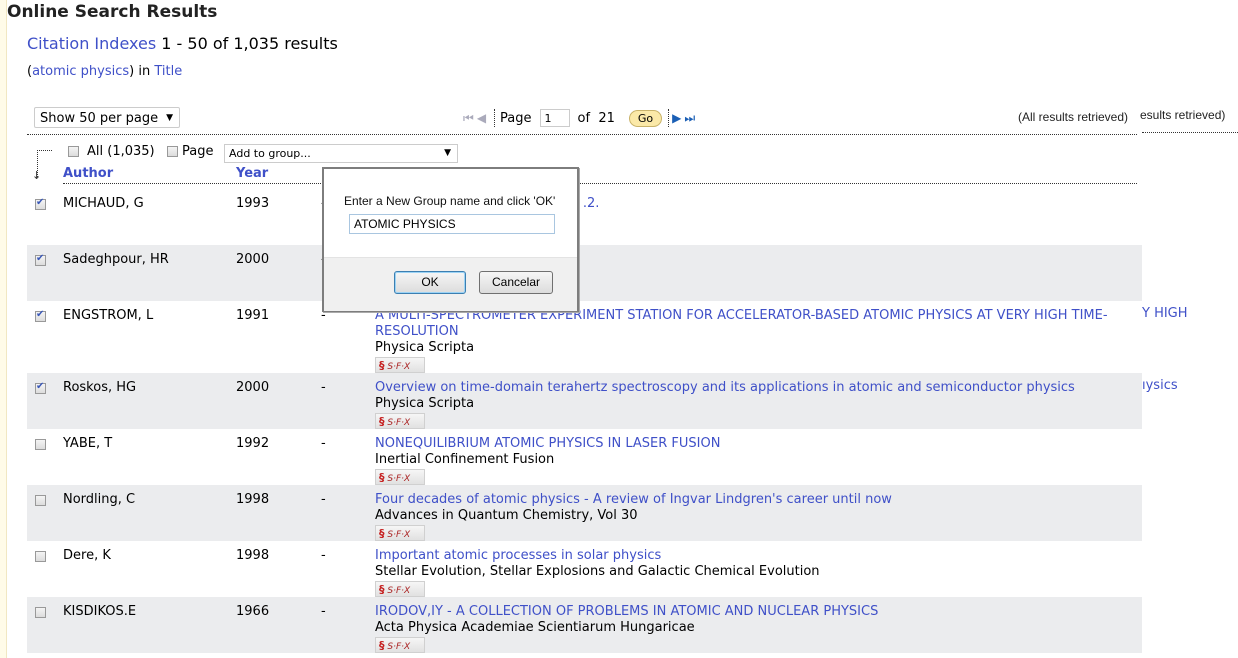  I want to click on pagination: ⏮ ◀ Page of 21 Go ▶ ⏭, so click(580, 118).